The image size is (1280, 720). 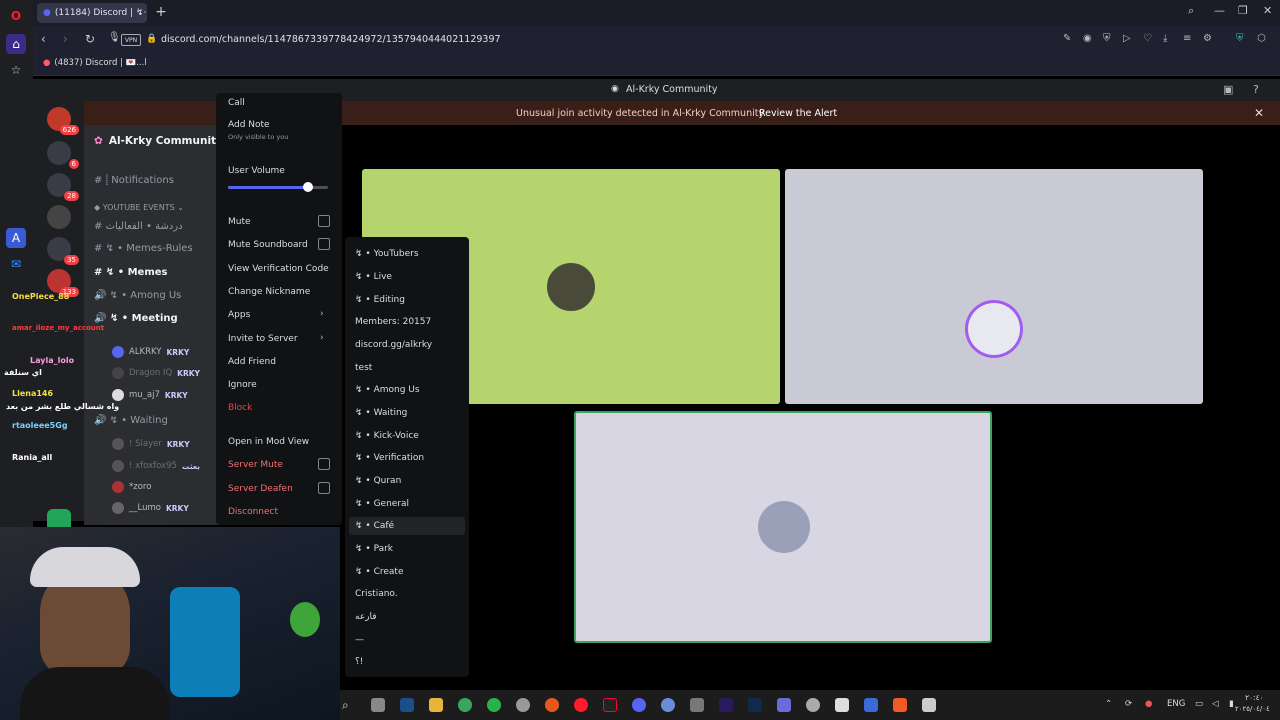 I want to click on server-mute-checkbox, so click(x=324, y=464).